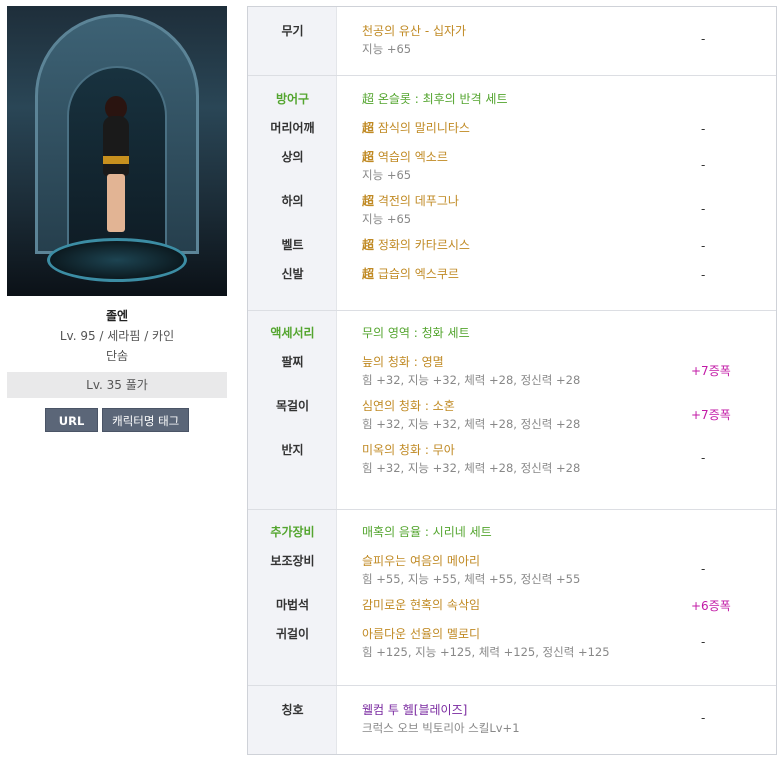 This screenshot has height=765, width=784. What do you see at coordinates (427, 532) in the screenshot?
I see `set-name: 매혹의 음율 : 시리네 세트` at bounding box center [427, 532].